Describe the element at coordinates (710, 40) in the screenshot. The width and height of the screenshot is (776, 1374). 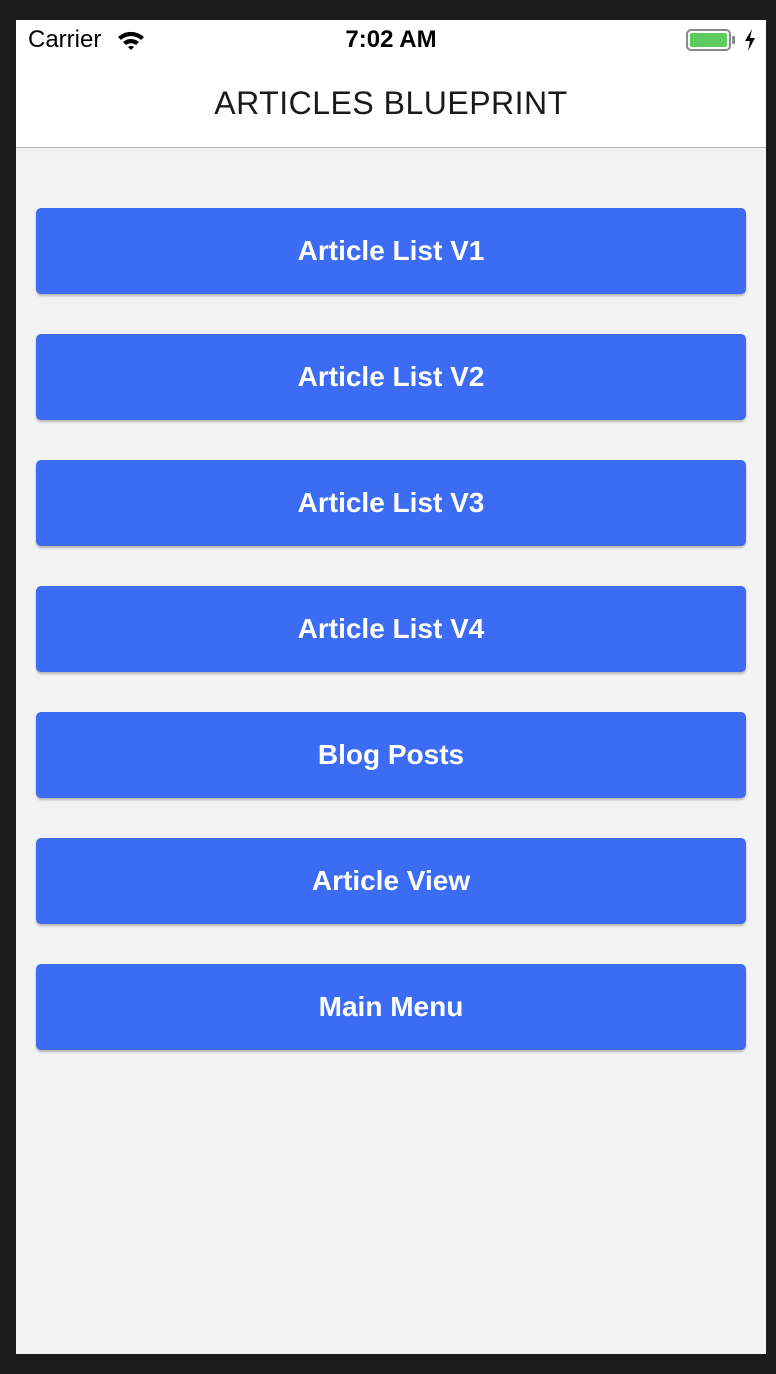
I see `battery-icon` at that location.